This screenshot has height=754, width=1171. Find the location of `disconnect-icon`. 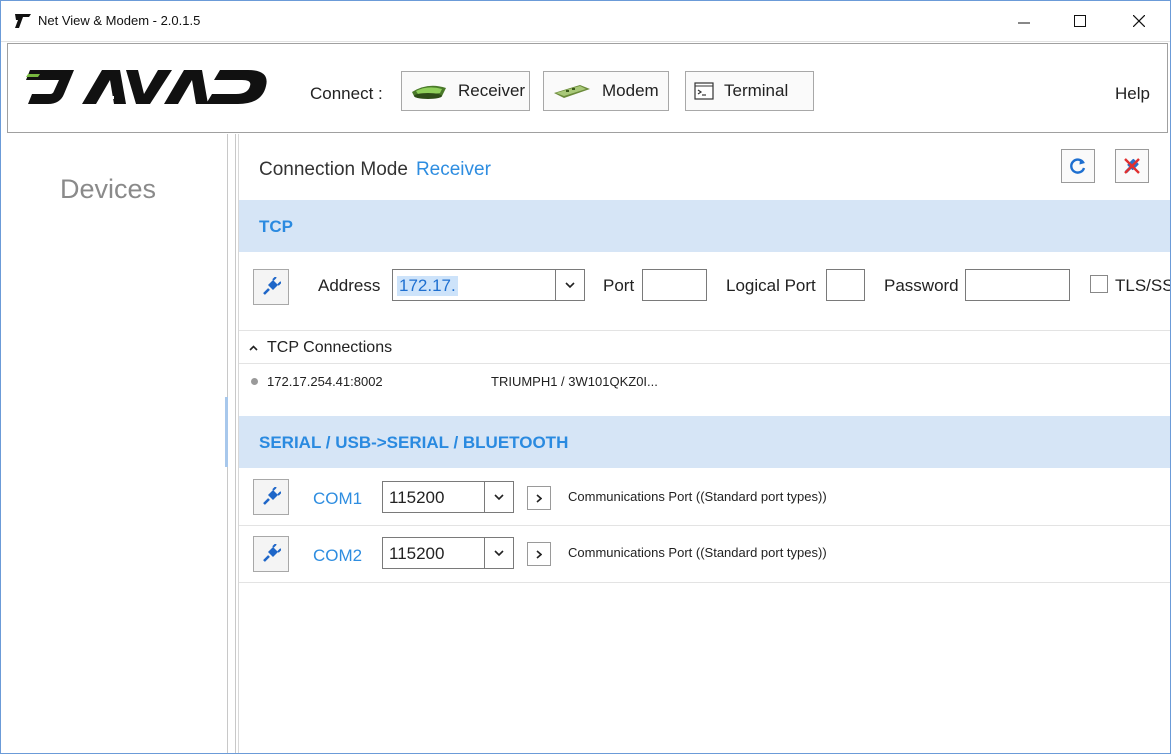

disconnect-icon is located at coordinates (1132, 166).